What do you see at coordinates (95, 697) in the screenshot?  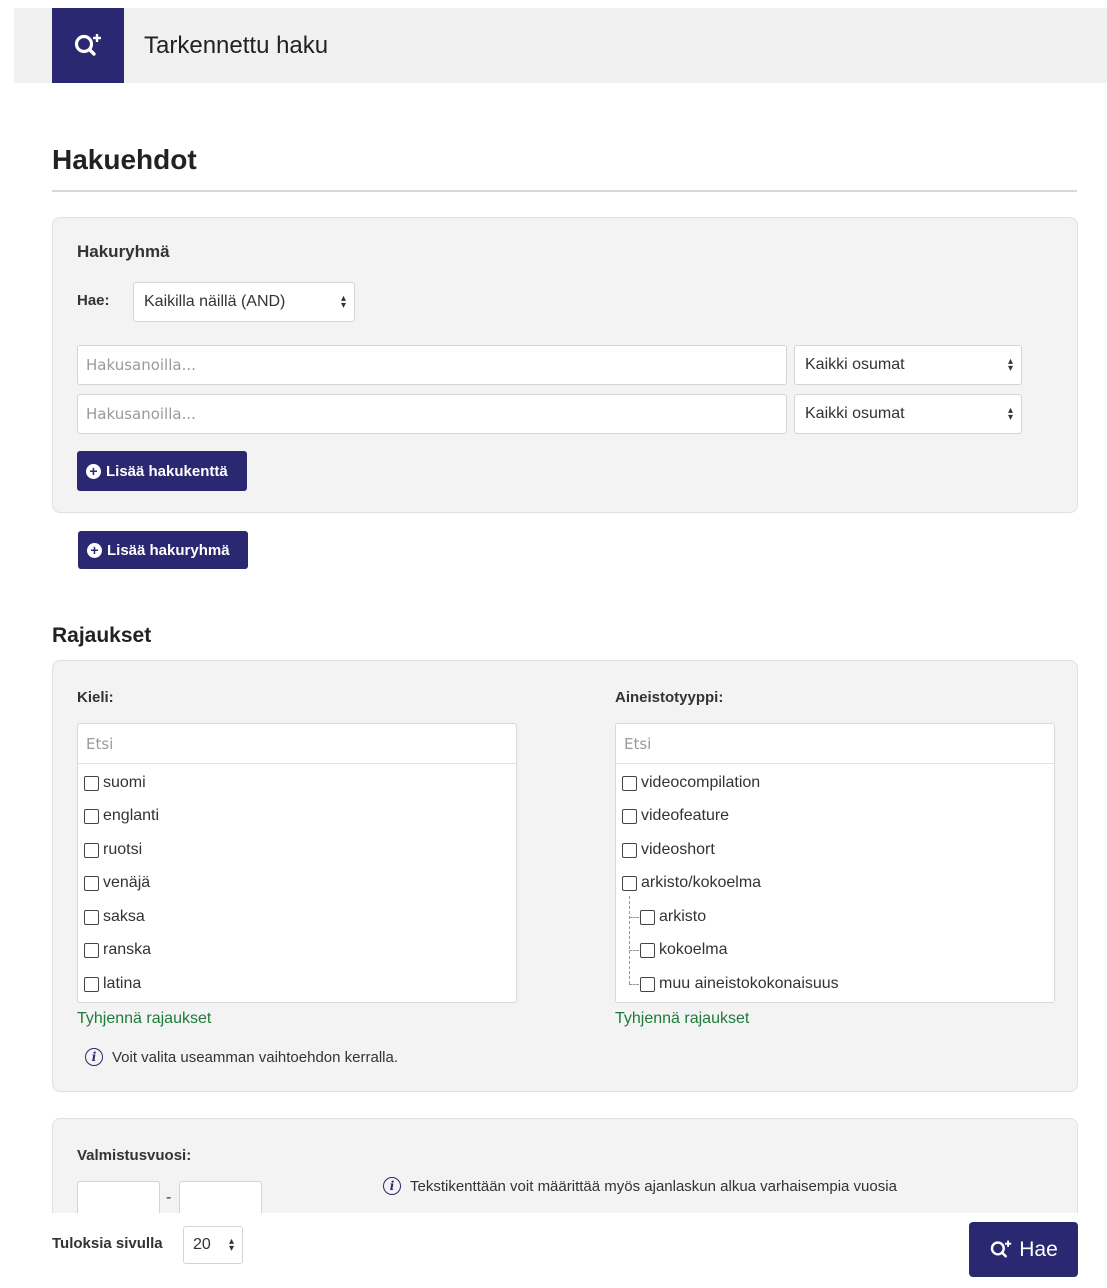 I see `language-label: Kieli:` at bounding box center [95, 697].